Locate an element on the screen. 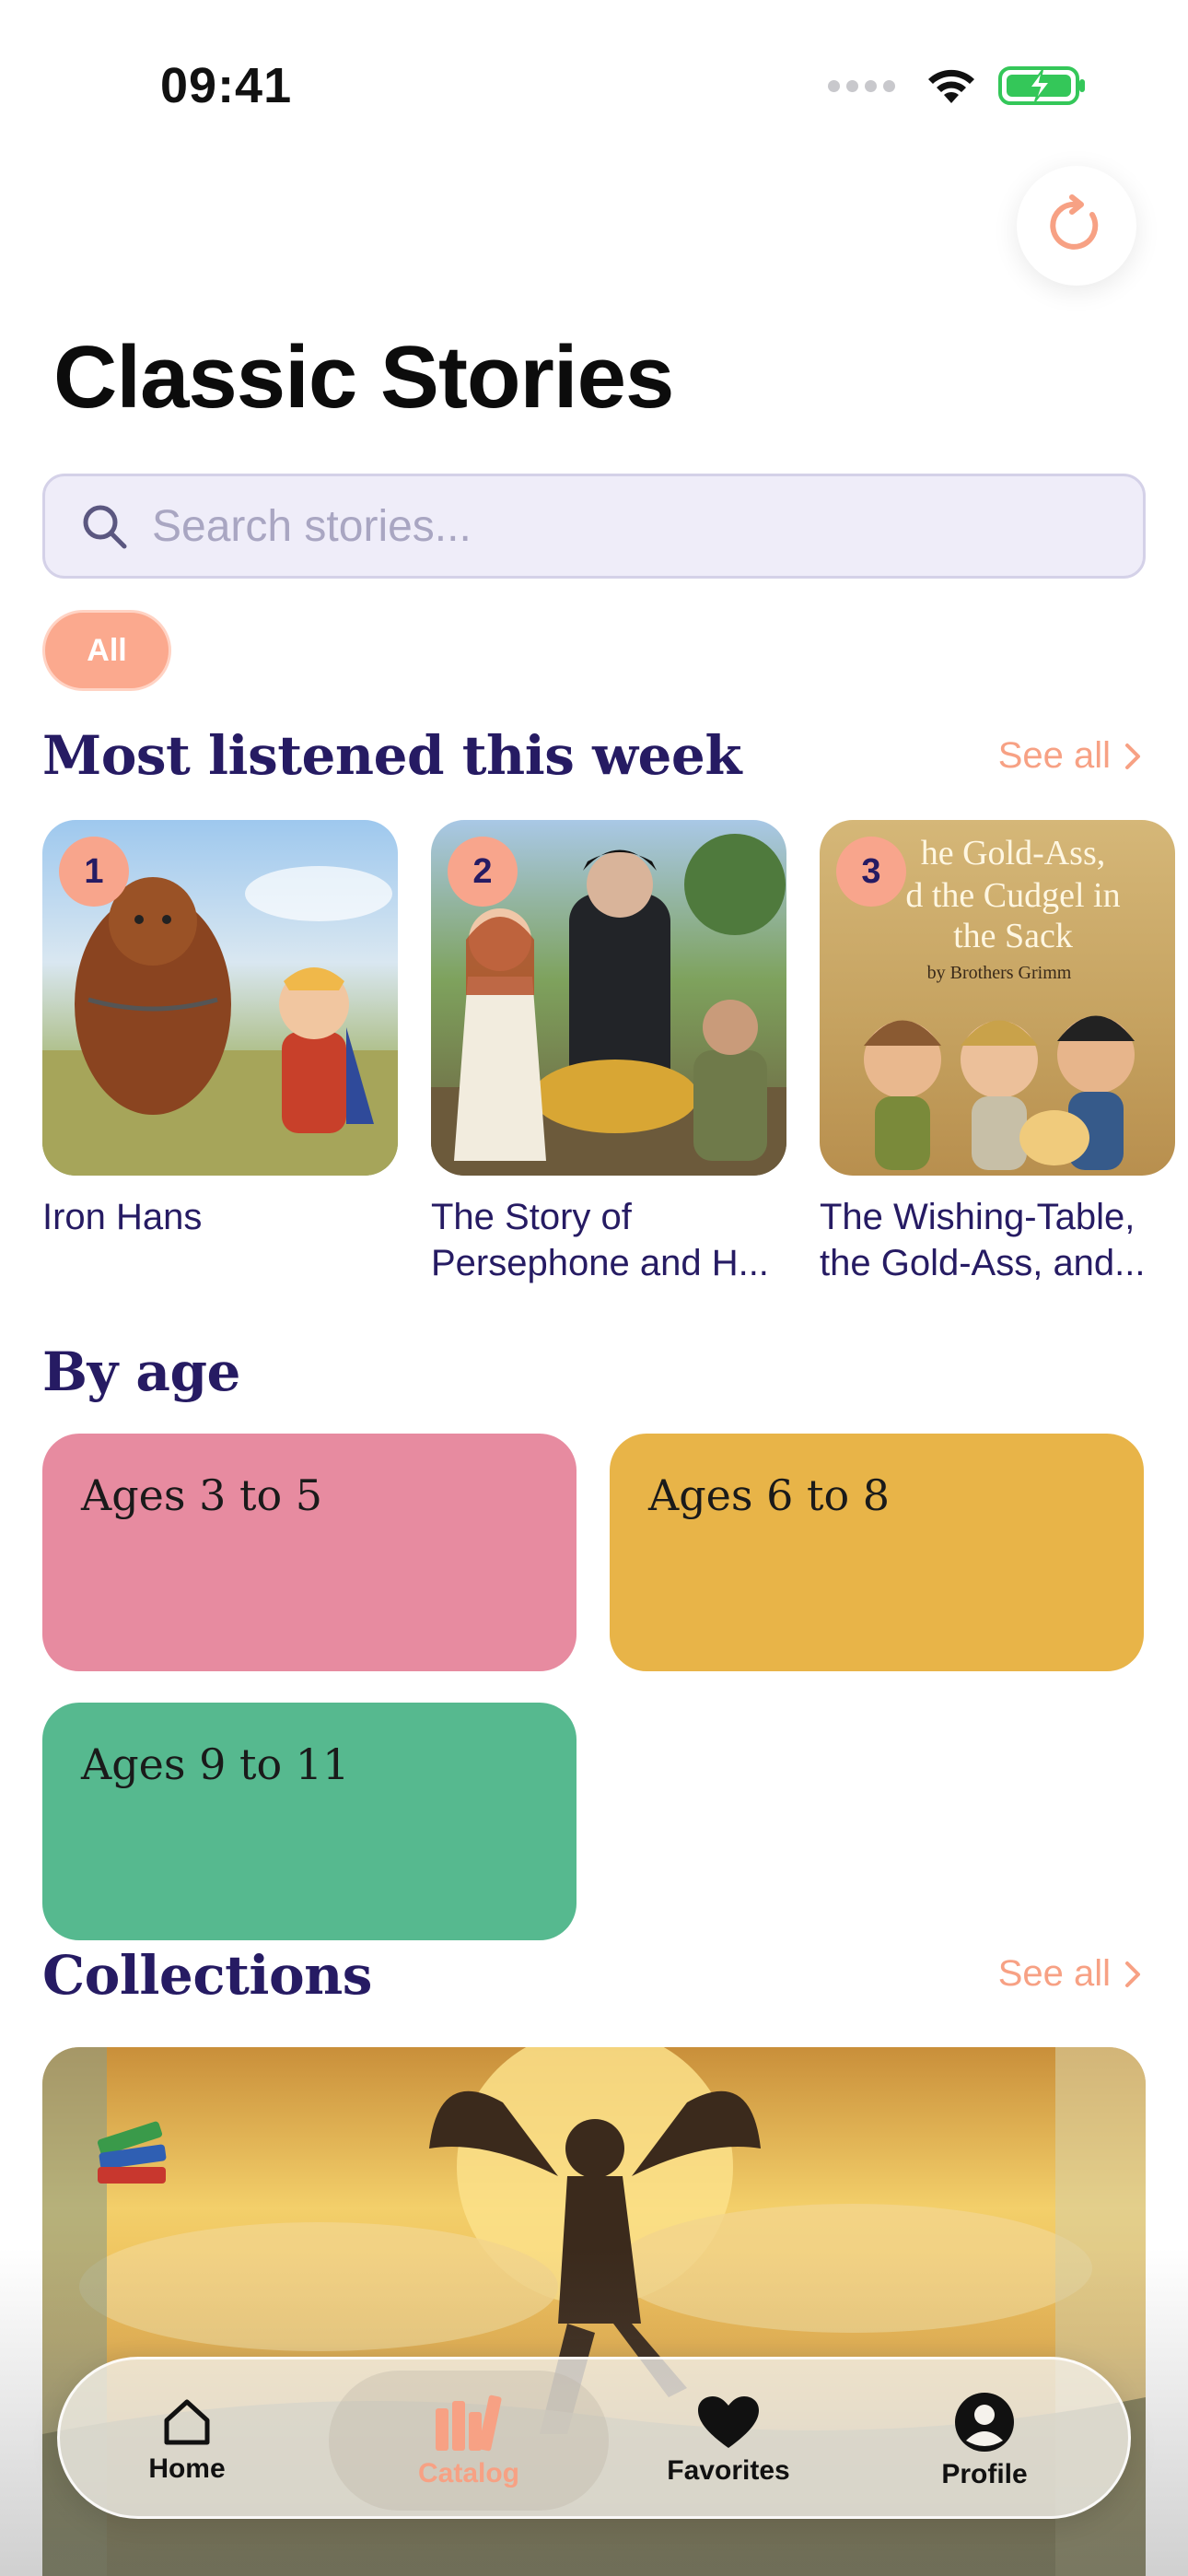 The image size is (1188, 2576). search-icon is located at coordinates (105, 527).